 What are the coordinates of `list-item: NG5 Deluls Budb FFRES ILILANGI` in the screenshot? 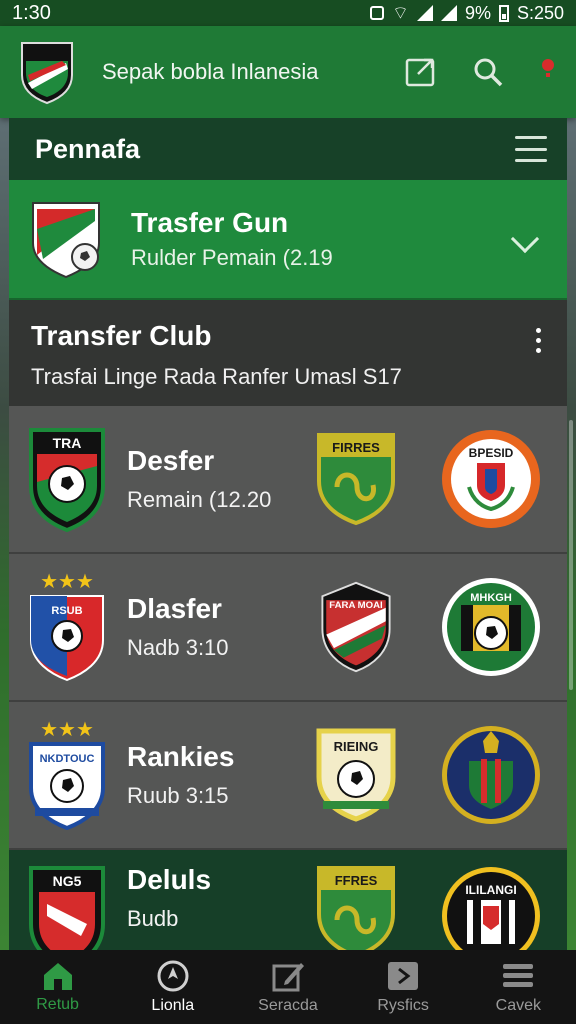 It's located at (288, 910).